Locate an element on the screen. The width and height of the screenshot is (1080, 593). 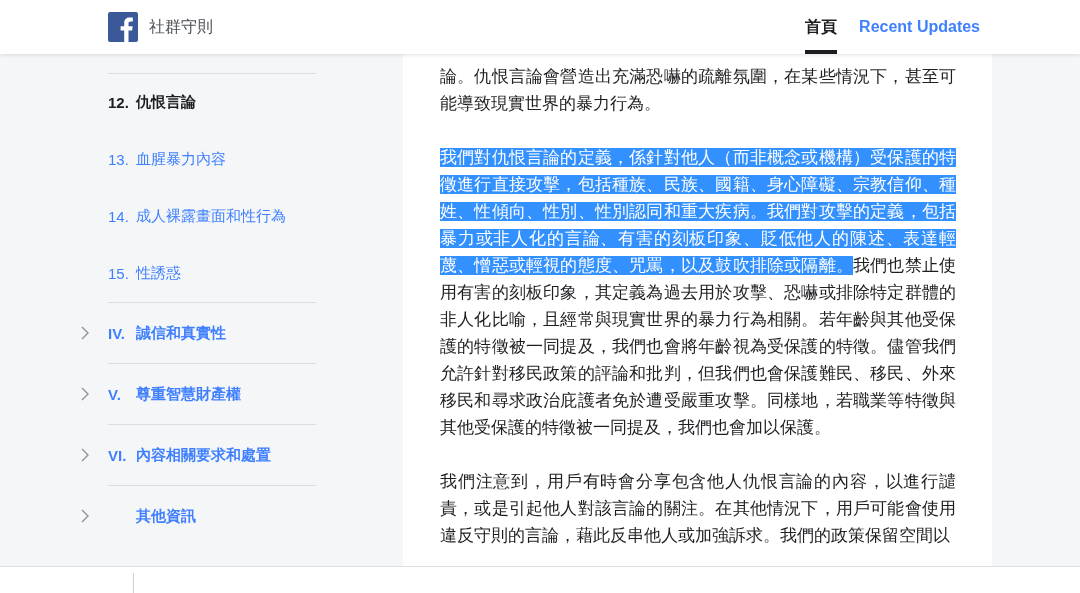
site-title: 社群守則 is located at coordinates (181, 26).